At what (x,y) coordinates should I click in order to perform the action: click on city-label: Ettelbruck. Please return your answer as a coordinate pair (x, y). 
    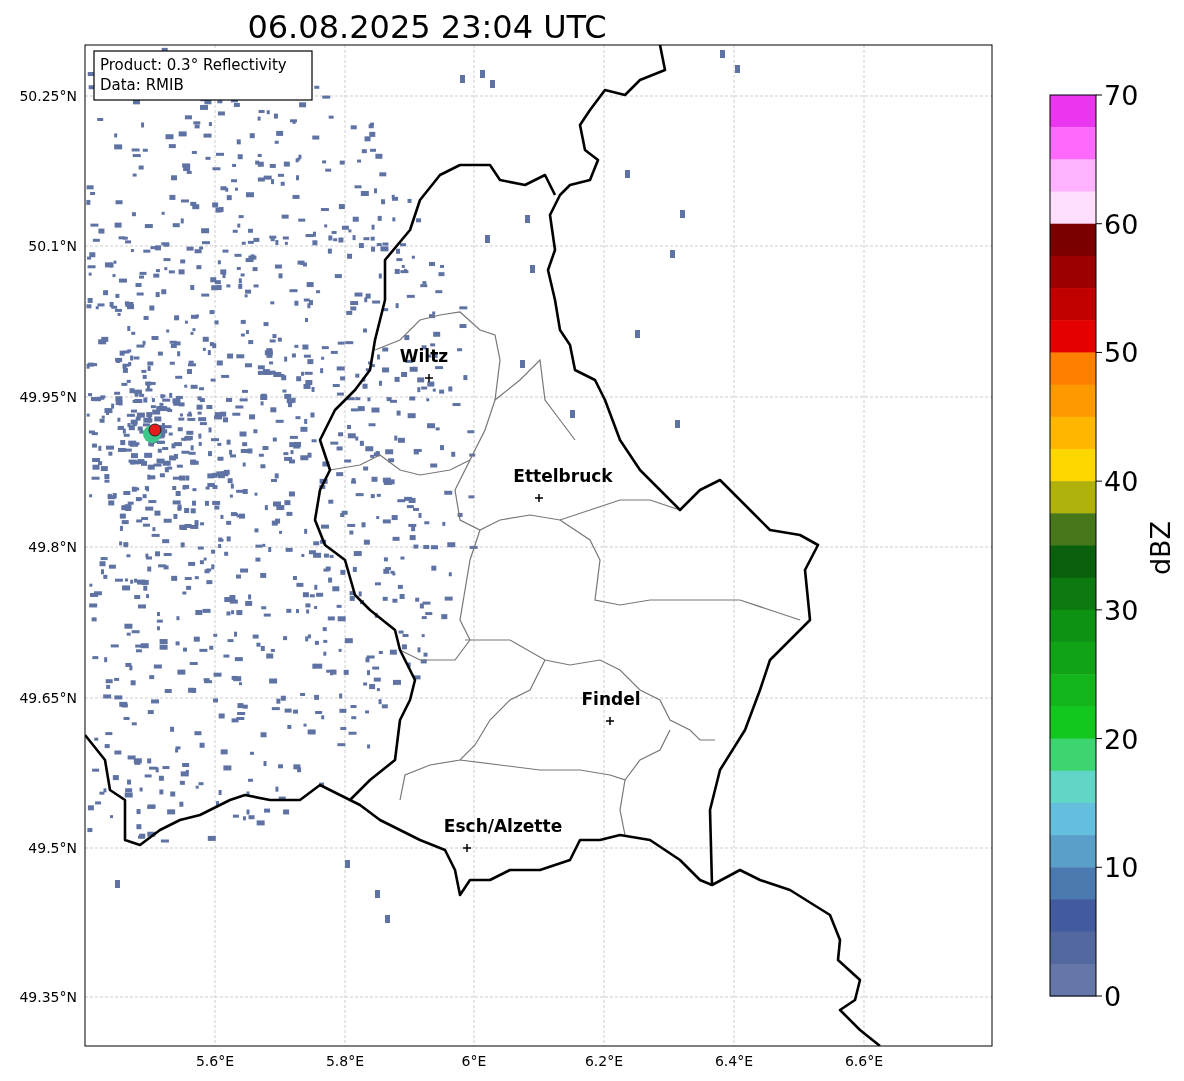
    Looking at the image, I should click on (563, 476).